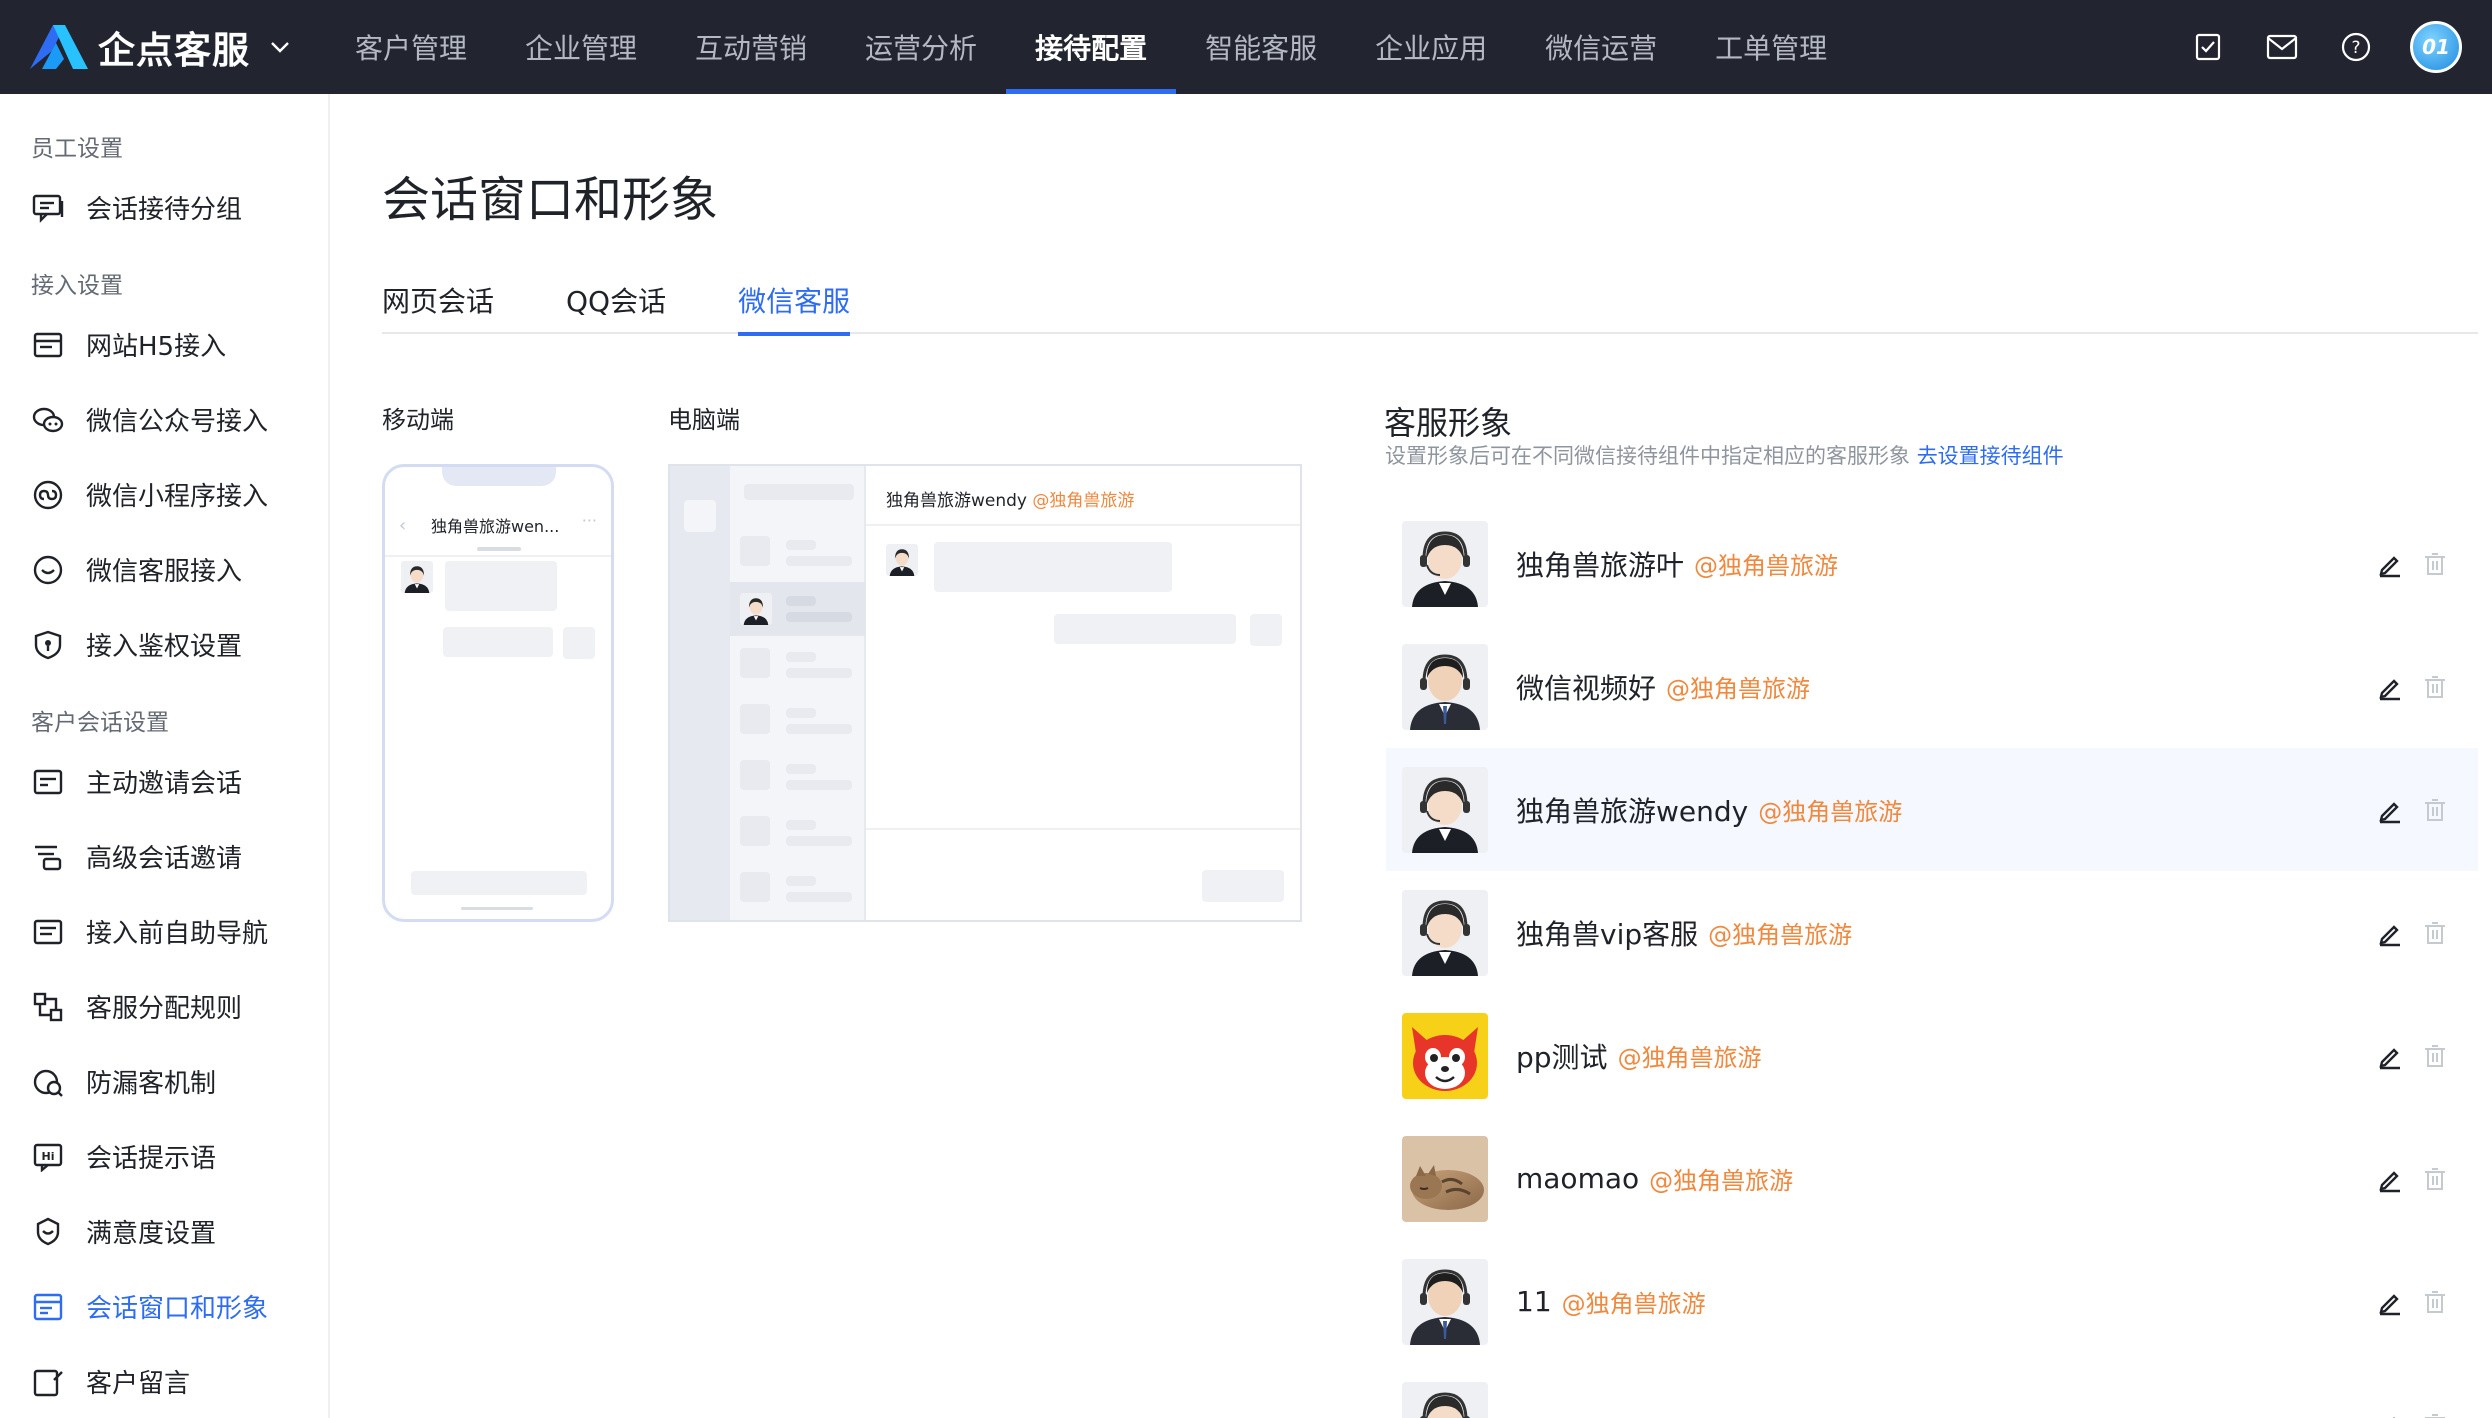  Describe the element at coordinates (1932, 1390) in the screenshot. I see `profile-item` at that location.